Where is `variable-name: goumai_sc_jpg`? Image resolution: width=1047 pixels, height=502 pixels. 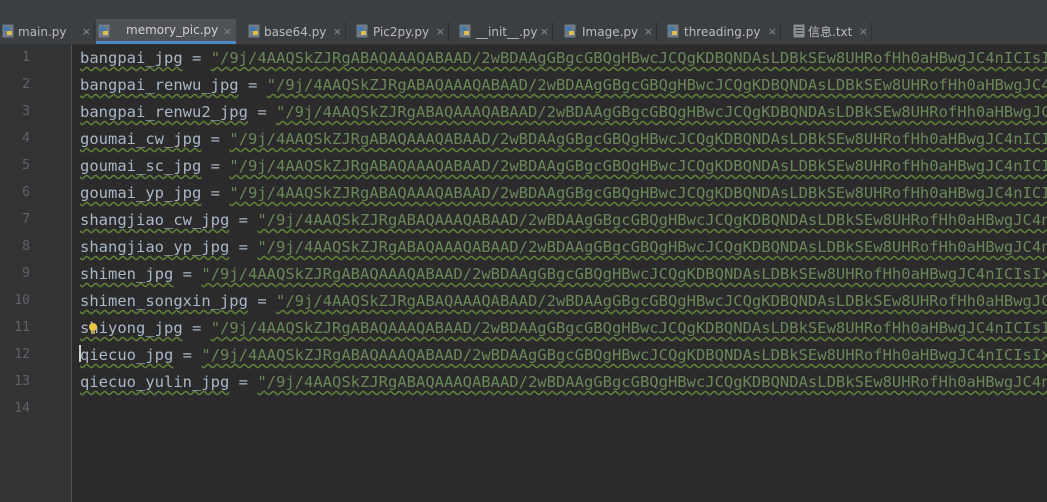
variable-name: goumai_sc_jpg is located at coordinates (141, 166).